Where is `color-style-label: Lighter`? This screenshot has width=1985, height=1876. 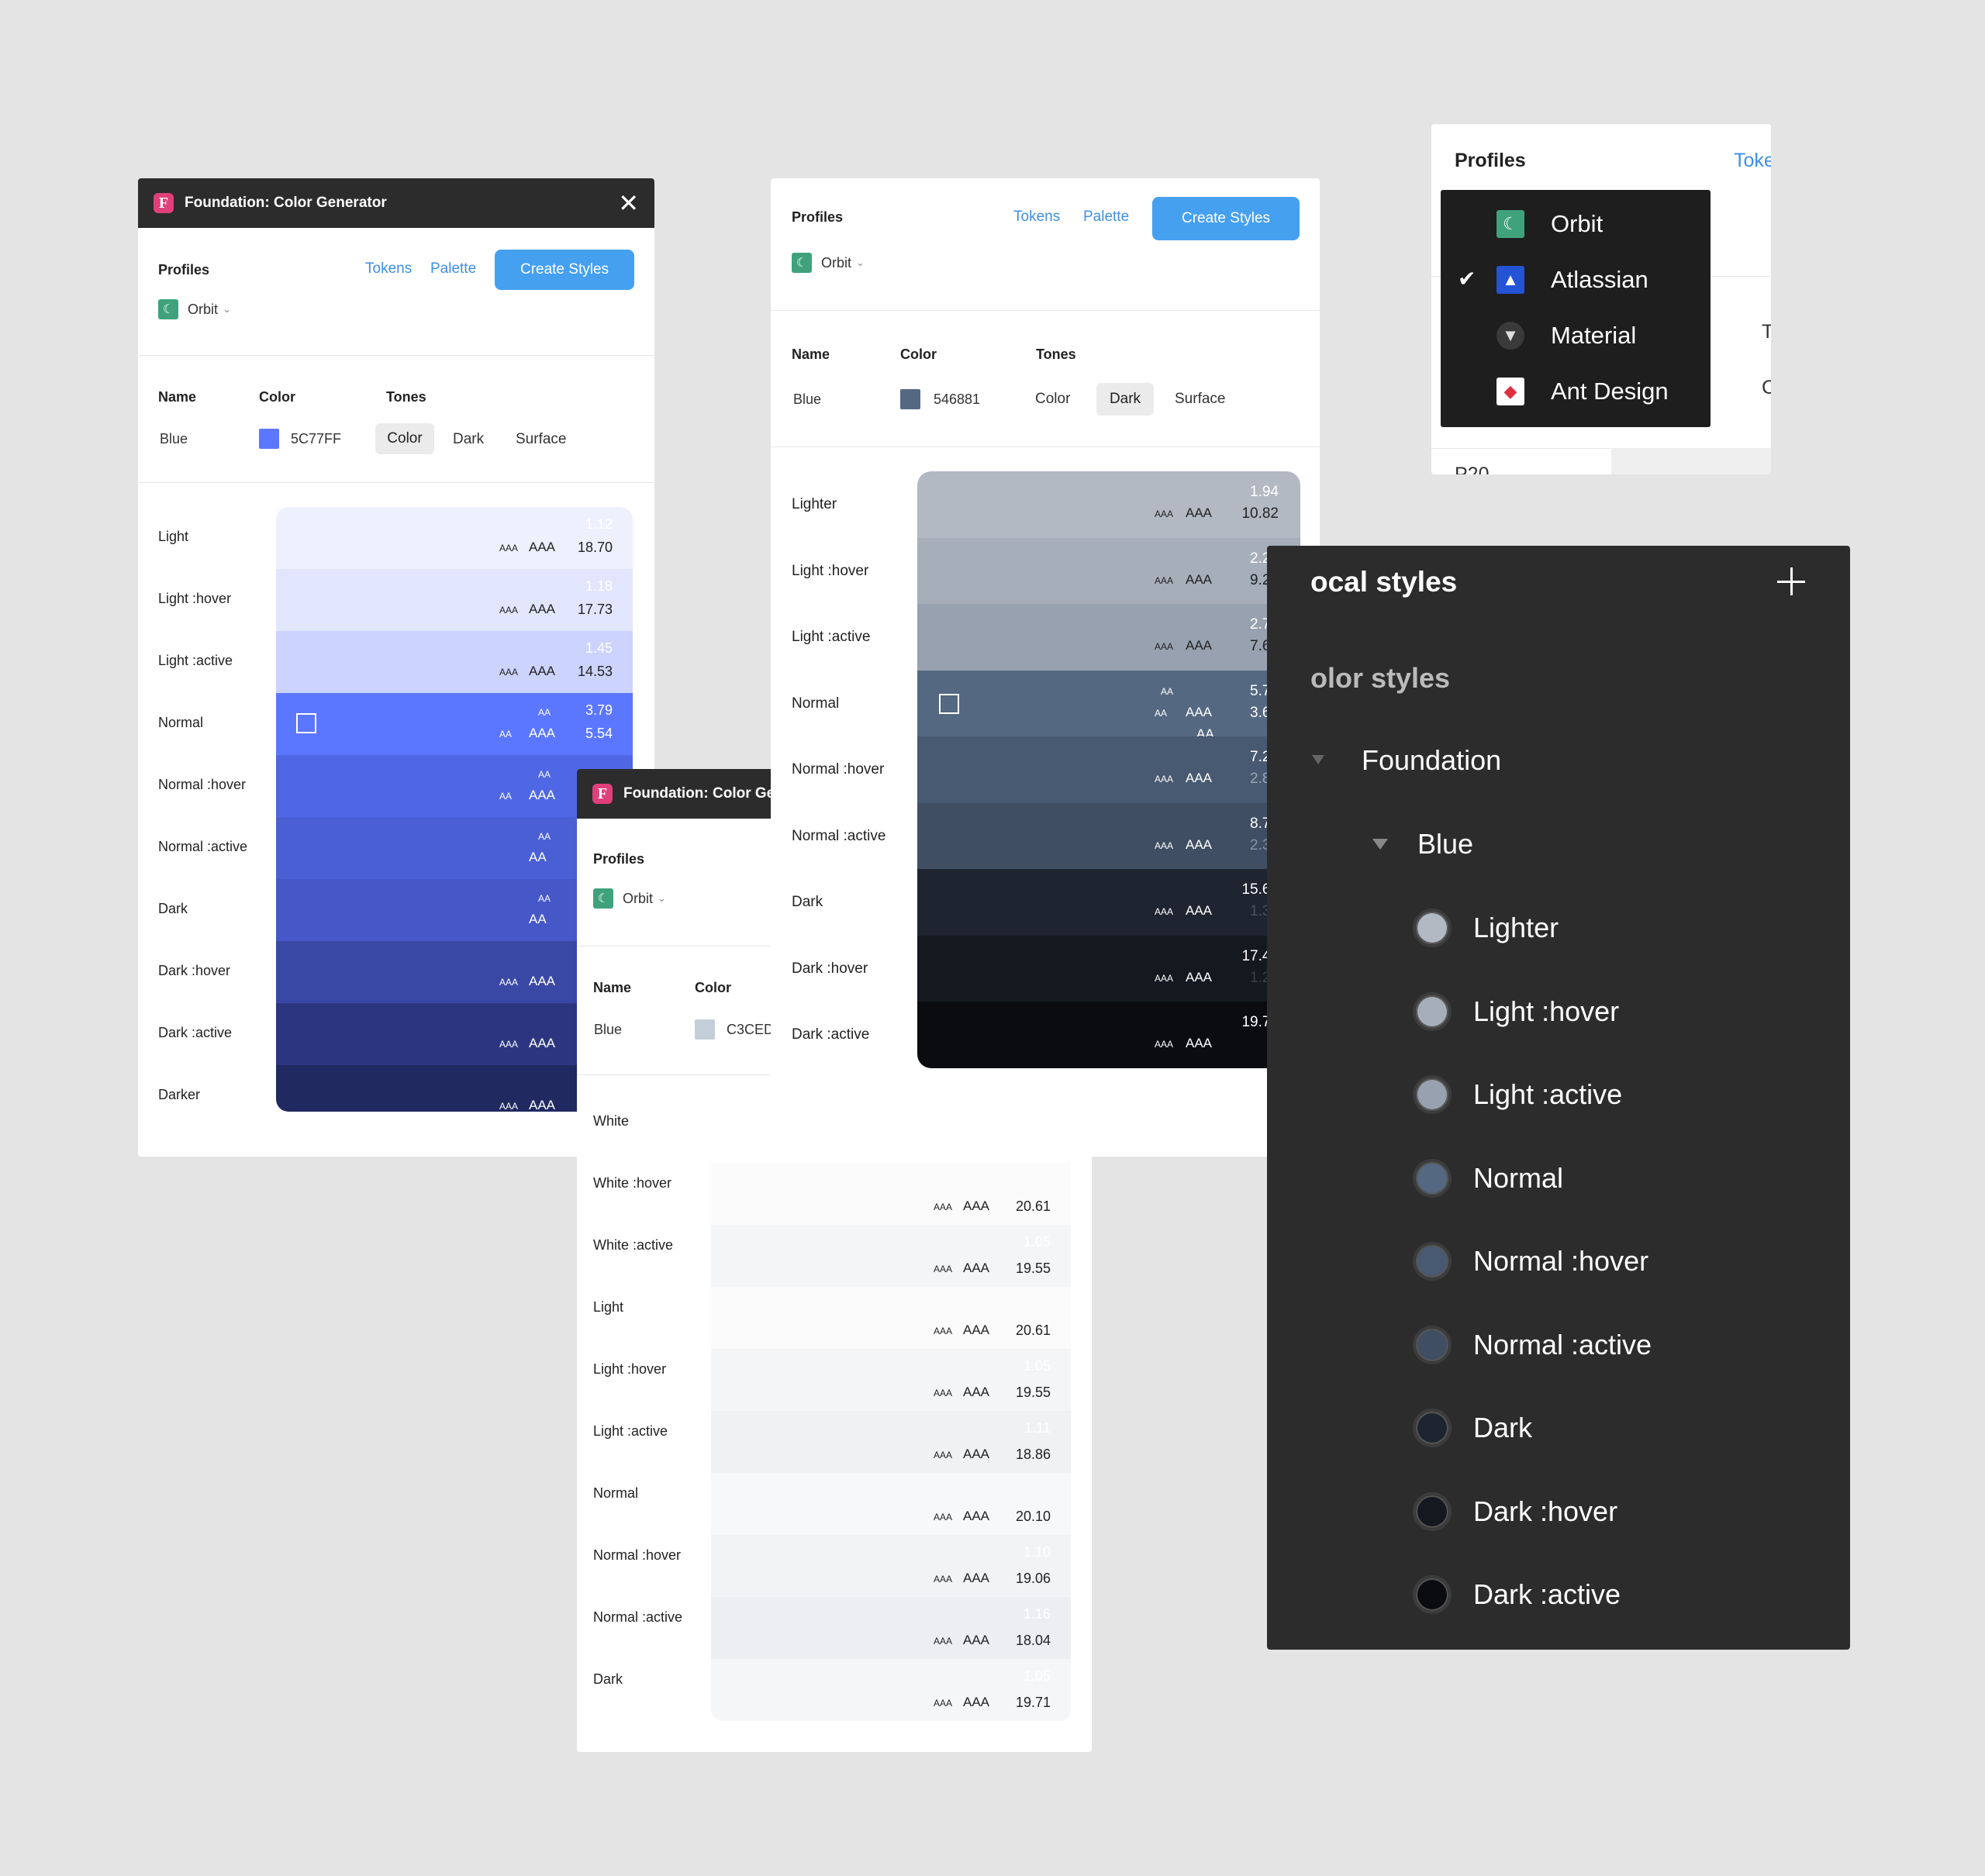
color-style-label: Lighter is located at coordinates (1516, 927).